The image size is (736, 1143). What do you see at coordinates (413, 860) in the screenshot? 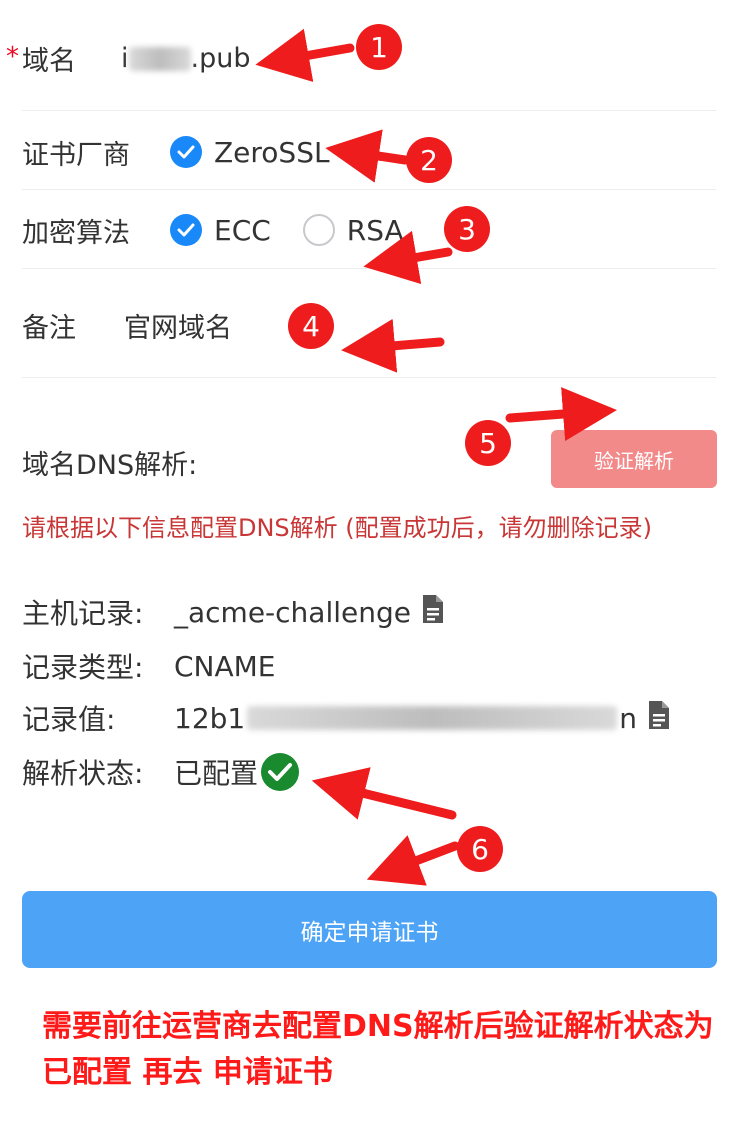
I see `arrow-6b` at bounding box center [413, 860].